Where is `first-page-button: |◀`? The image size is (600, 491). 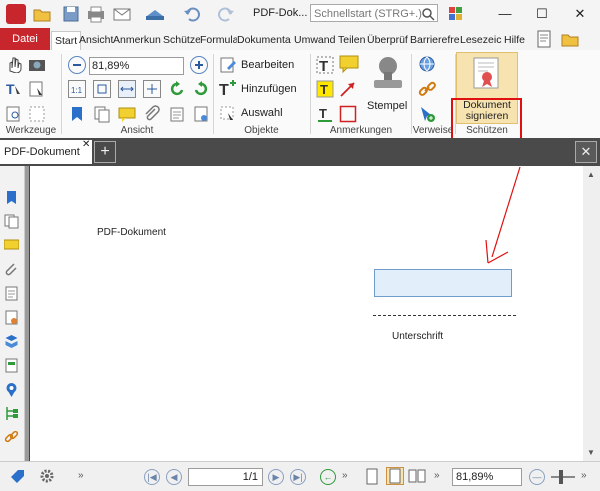 first-page-button: |◀ is located at coordinates (152, 477).